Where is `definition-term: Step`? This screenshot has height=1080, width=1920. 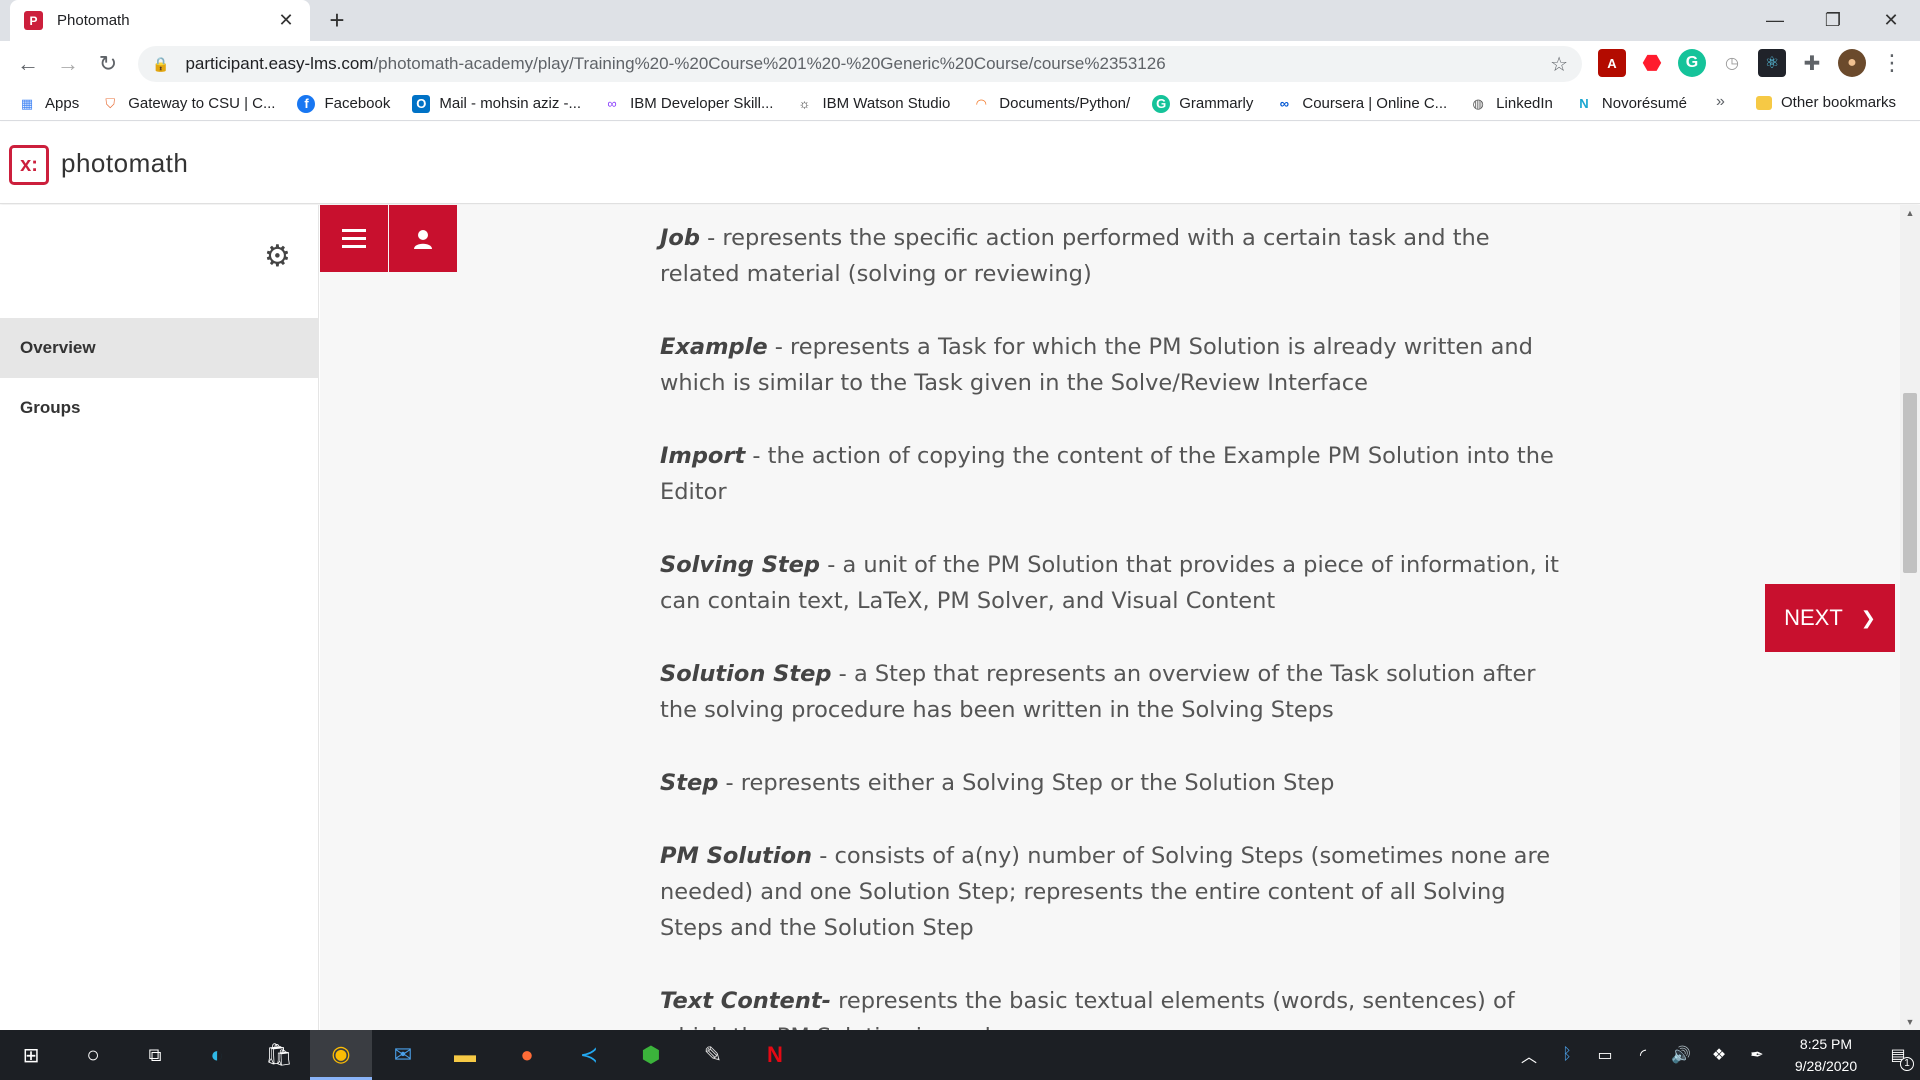
definition-term: Step is located at coordinates (689, 783).